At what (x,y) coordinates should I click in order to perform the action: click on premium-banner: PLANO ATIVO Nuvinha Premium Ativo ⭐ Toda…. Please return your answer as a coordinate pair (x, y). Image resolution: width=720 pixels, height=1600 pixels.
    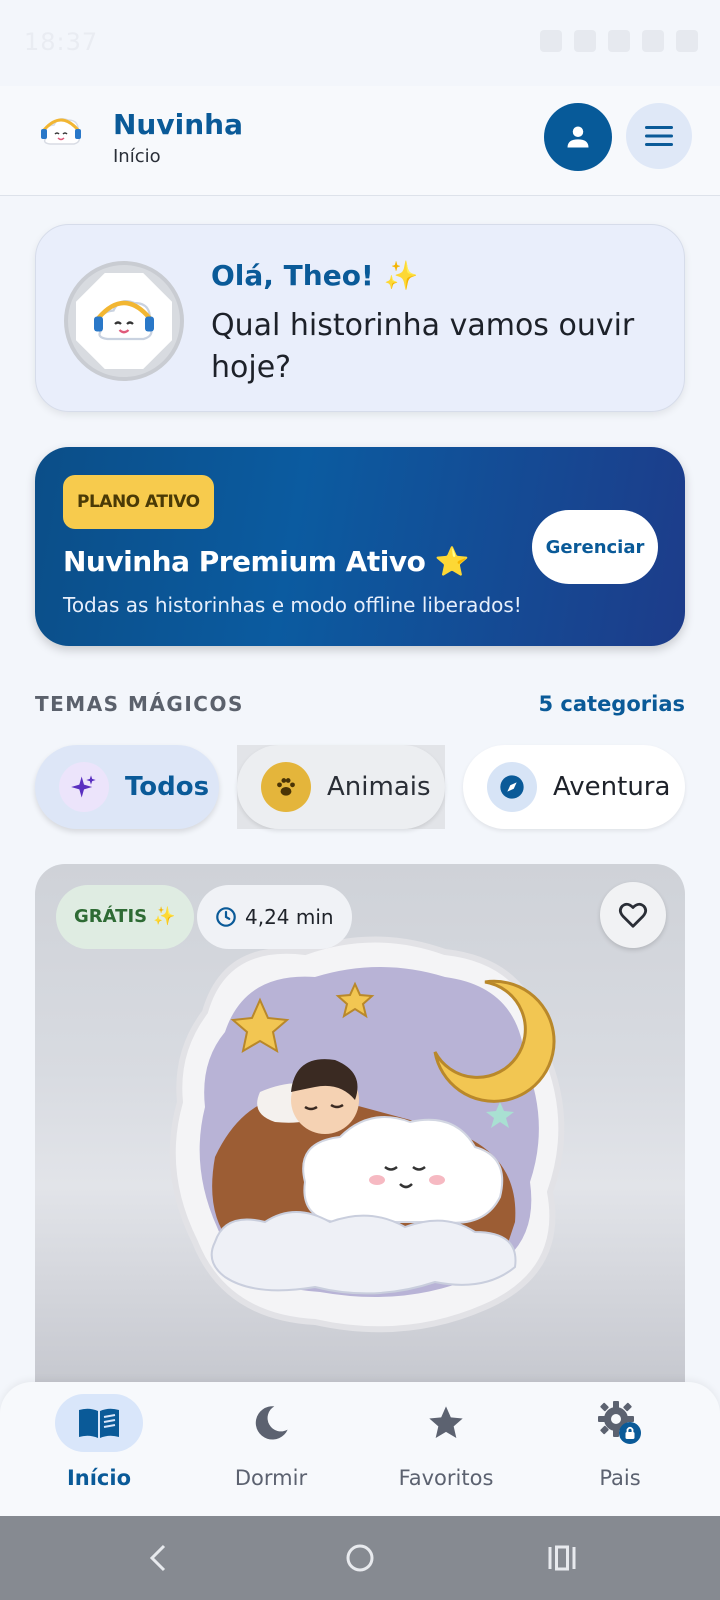
    Looking at the image, I should click on (360, 546).